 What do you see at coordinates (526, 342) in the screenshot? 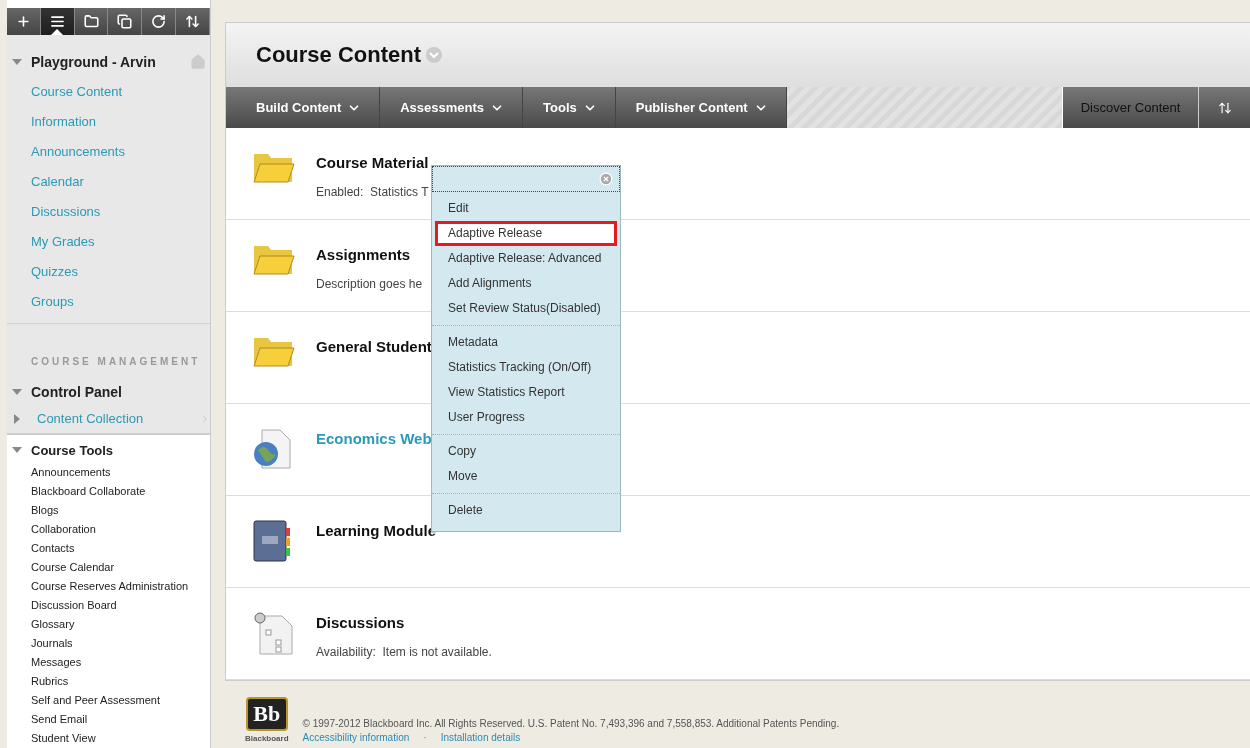
I see `menu-item: Metadata` at bounding box center [526, 342].